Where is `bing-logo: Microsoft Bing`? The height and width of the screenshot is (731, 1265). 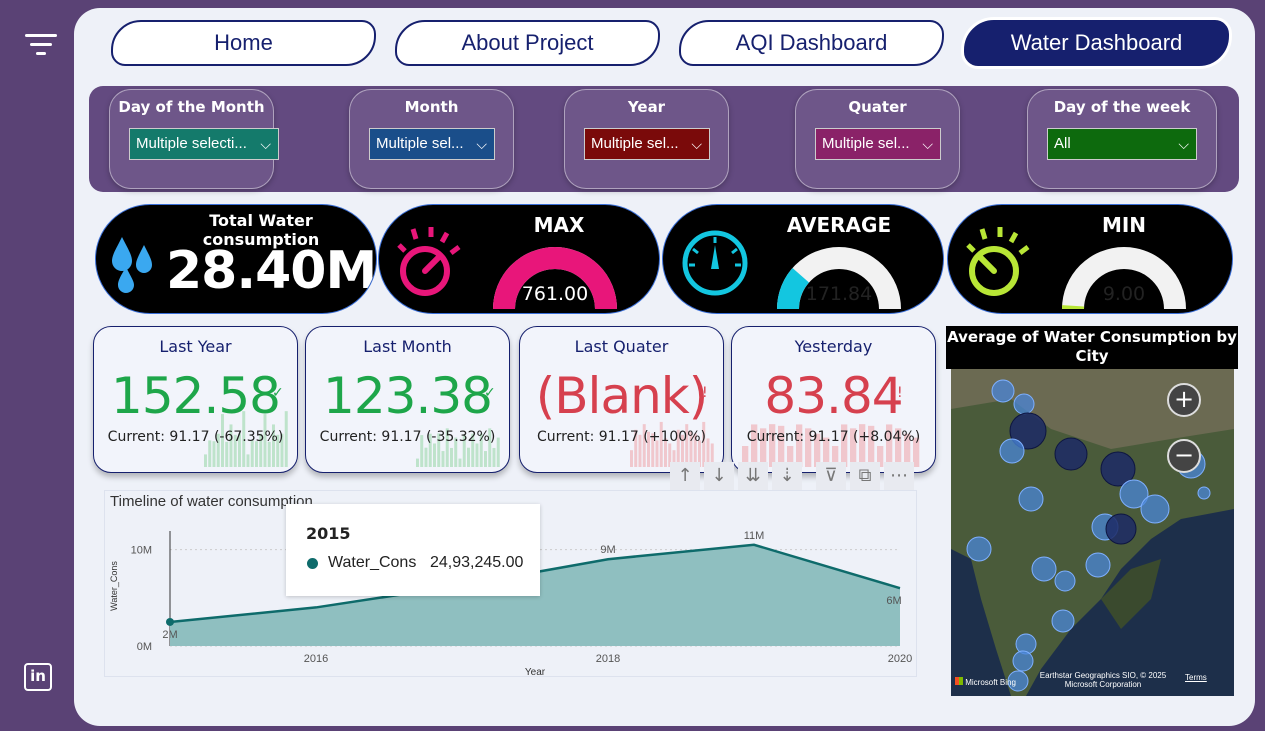
bing-logo: Microsoft Bing is located at coordinates (985, 682).